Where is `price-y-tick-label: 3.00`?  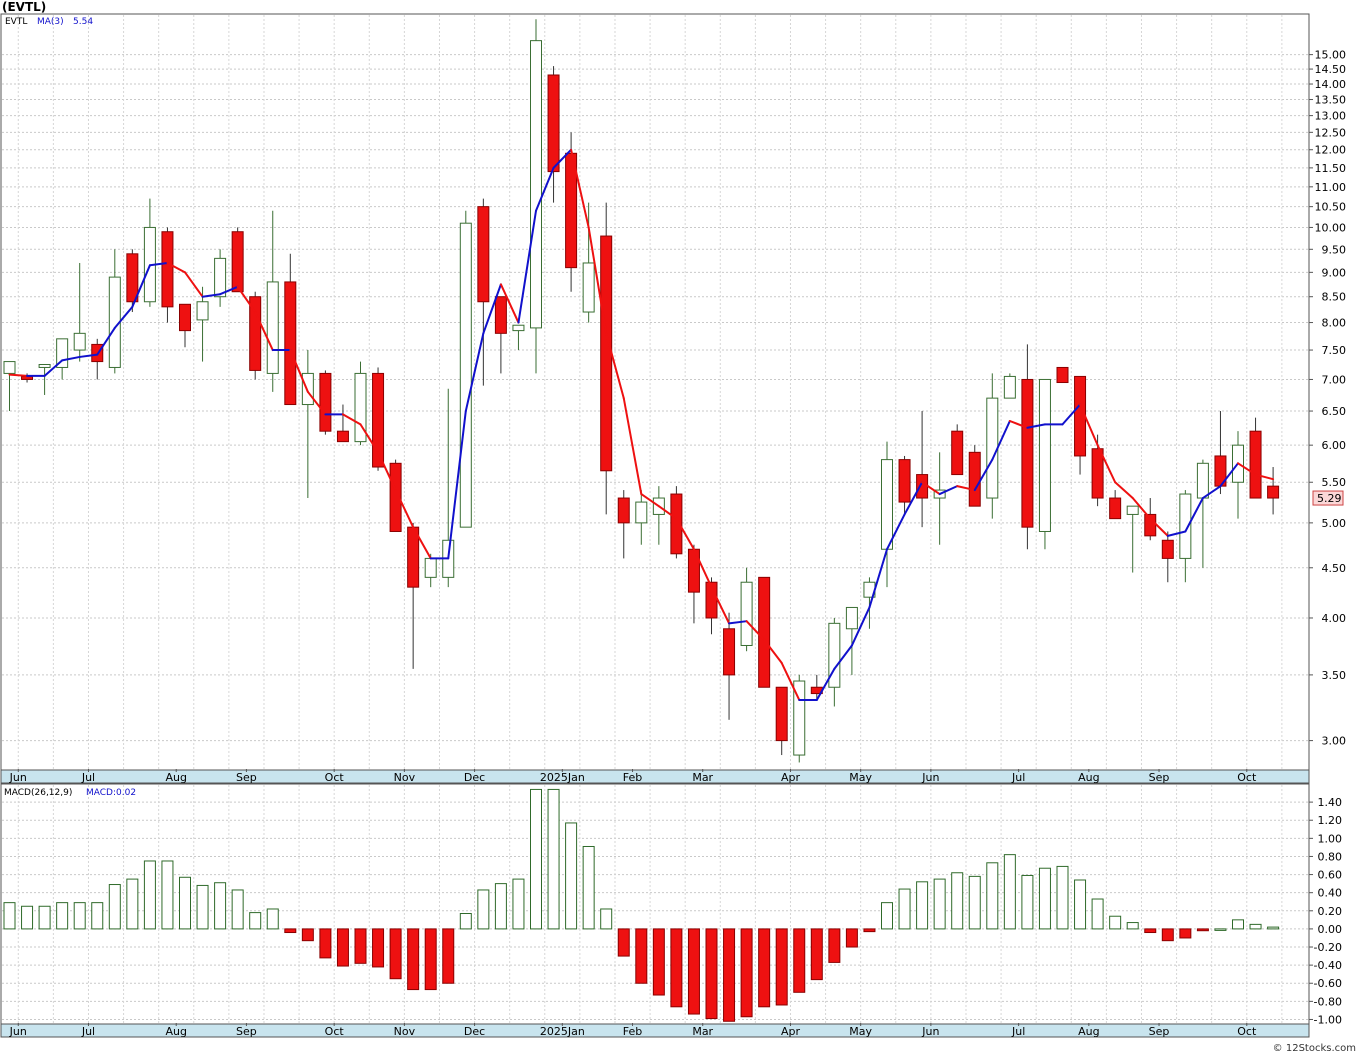 price-y-tick-label: 3.00 is located at coordinates (1334, 741).